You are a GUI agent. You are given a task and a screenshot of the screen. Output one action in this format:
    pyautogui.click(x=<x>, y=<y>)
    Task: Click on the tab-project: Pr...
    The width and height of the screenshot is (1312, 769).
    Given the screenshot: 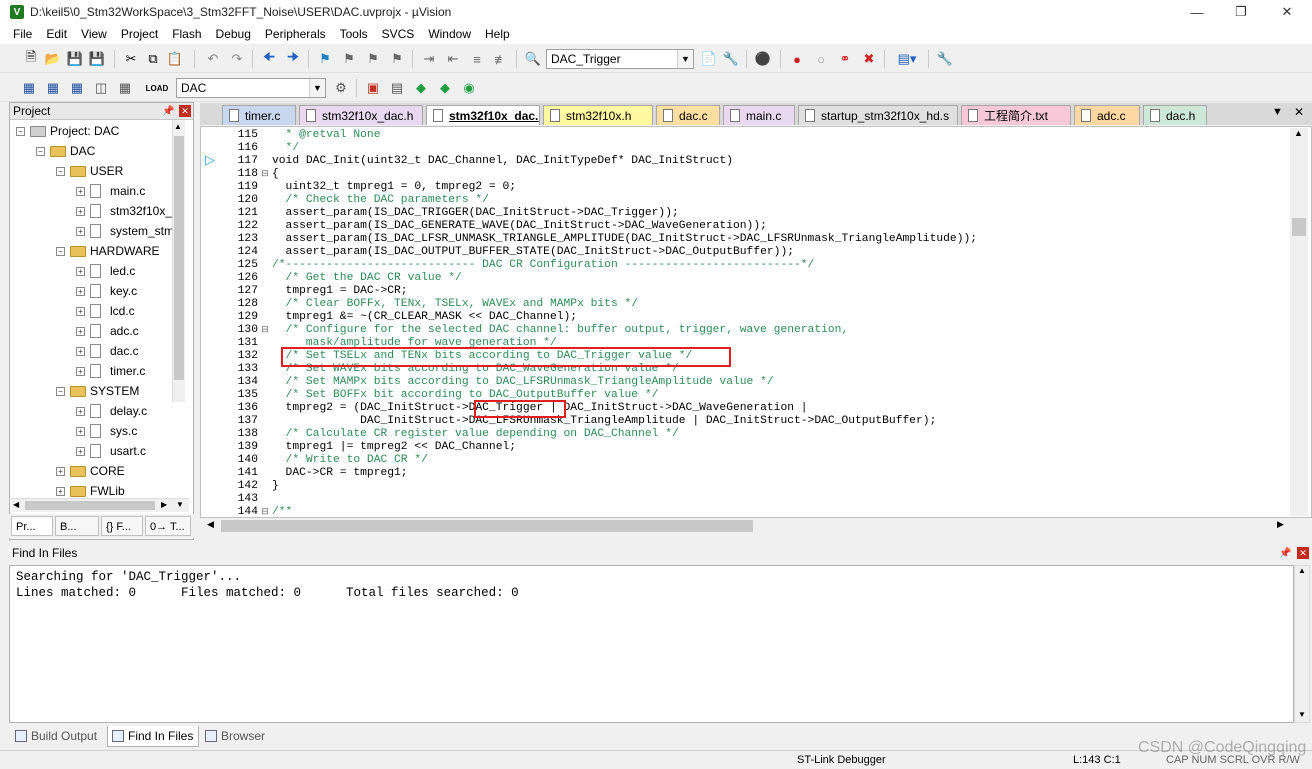 What is the action you would take?
    pyautogui.click(x=32, y=526)
    